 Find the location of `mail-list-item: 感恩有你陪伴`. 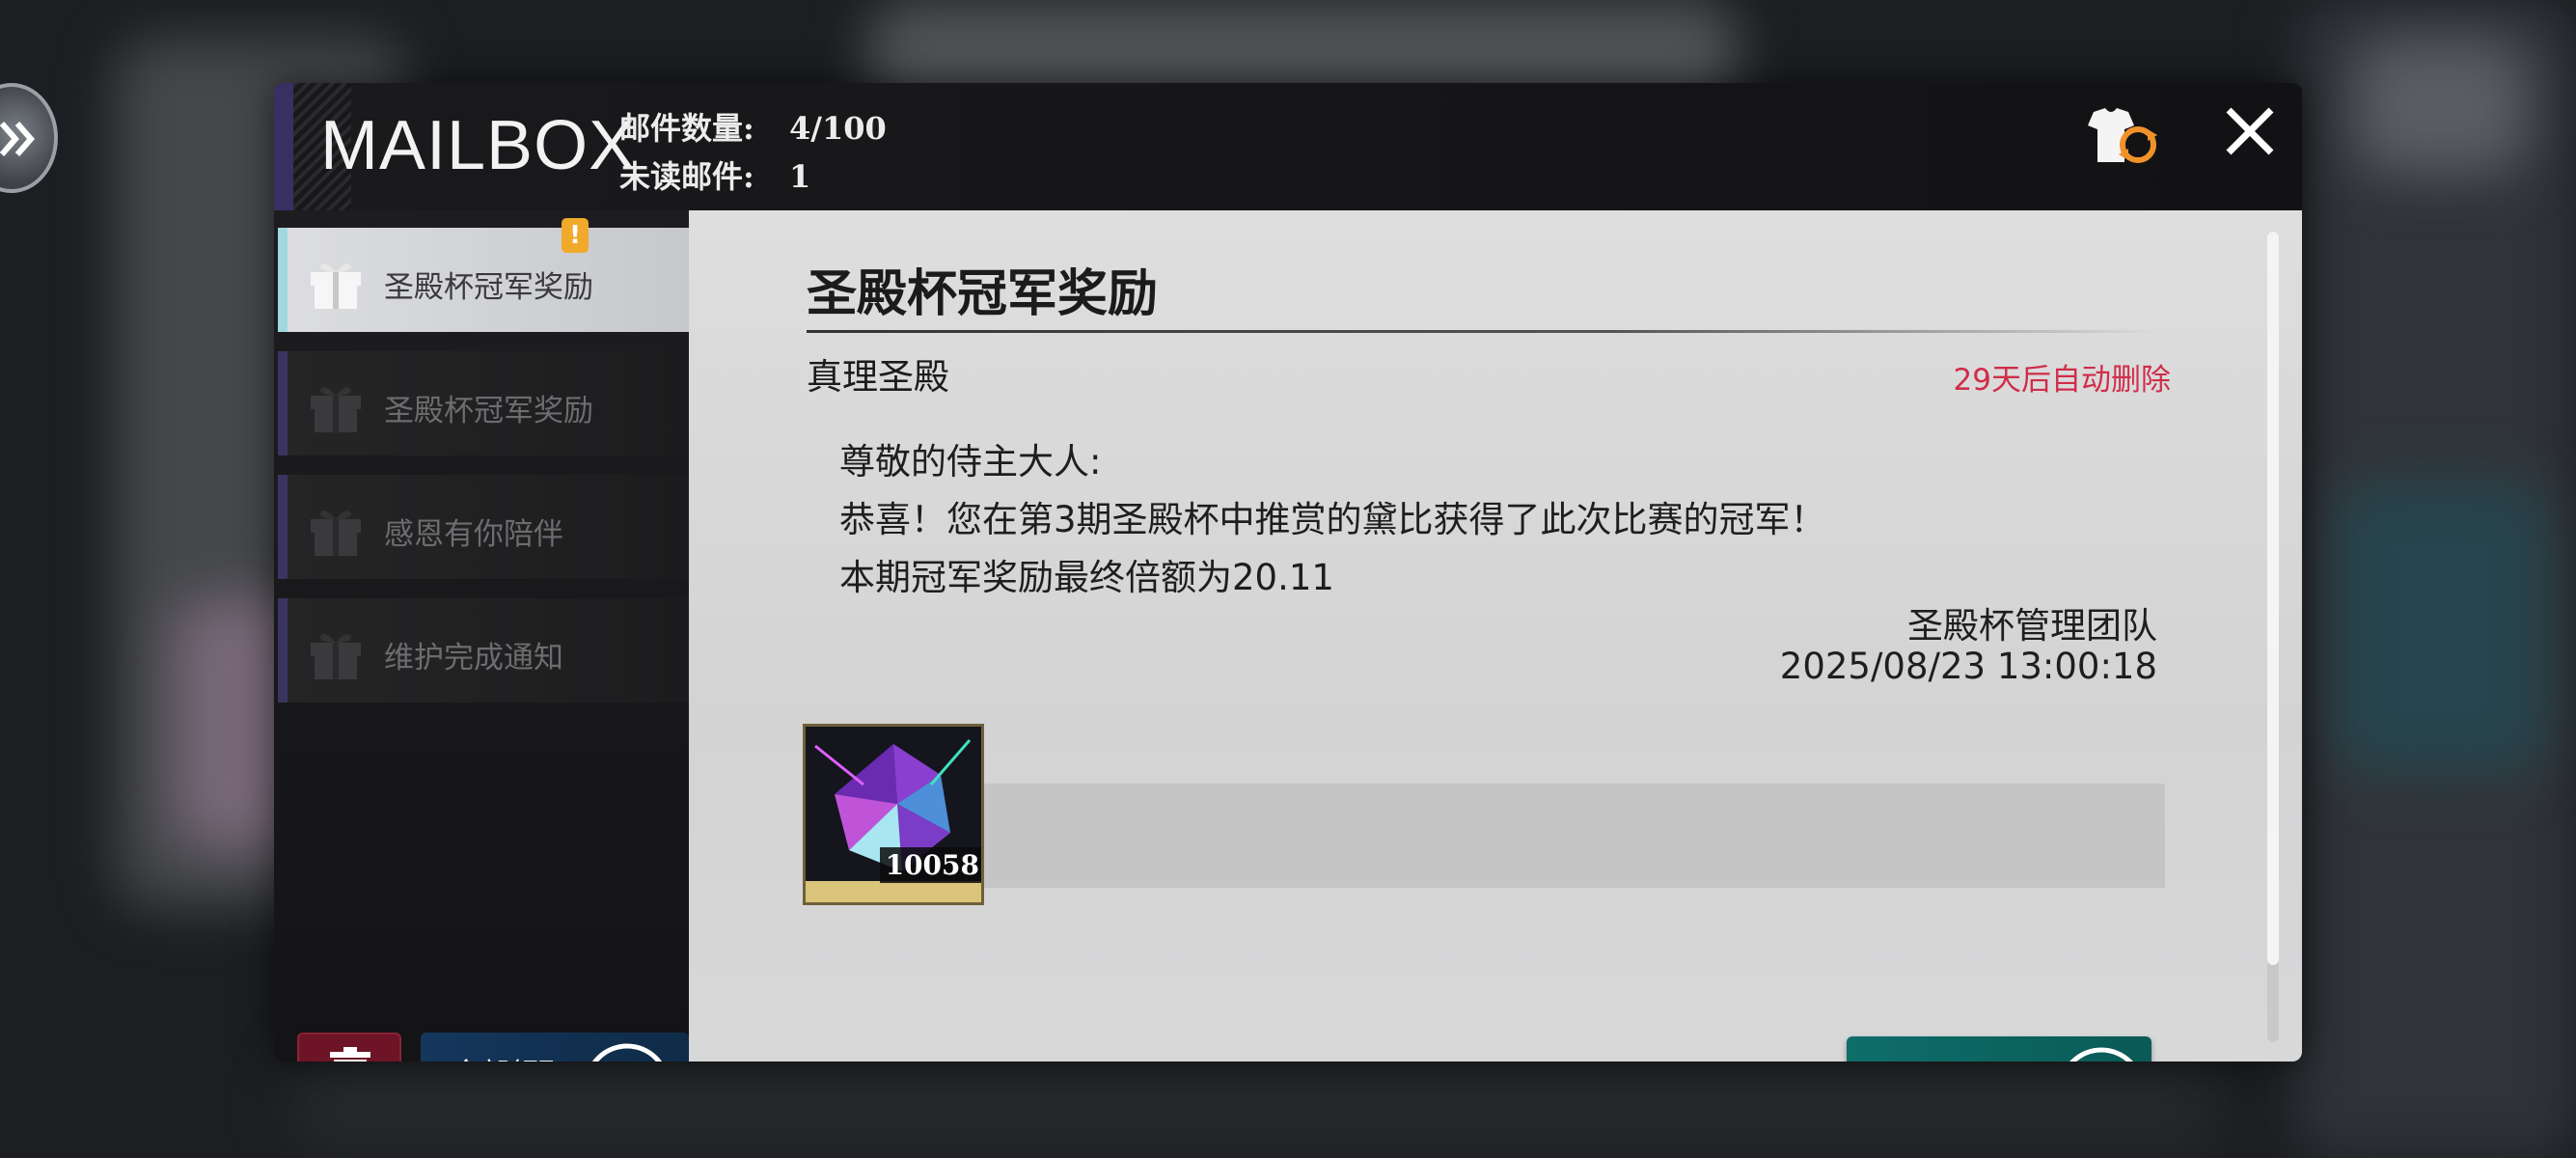

mail-list-item: 感恩有你陪伴 is located at coordinates (484, 527).